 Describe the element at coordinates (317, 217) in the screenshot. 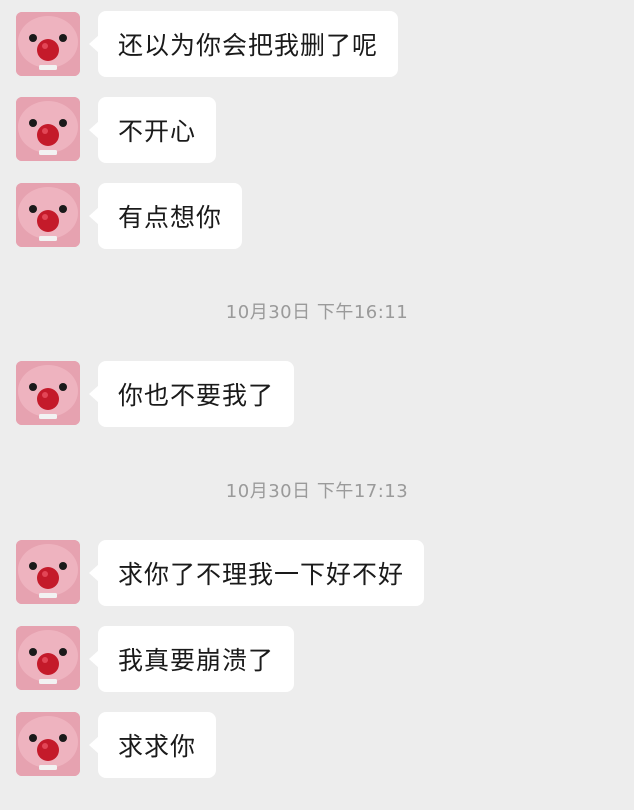

I see `message-row: 有点想你` at that location.